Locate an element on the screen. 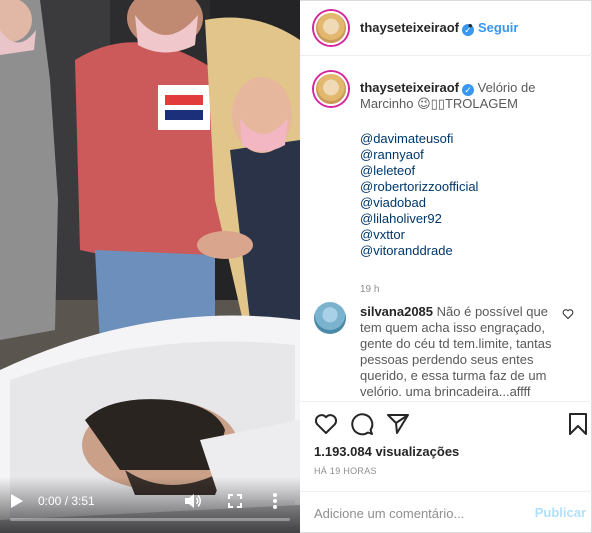  follow-button: Seguir is located at coordinates (498, 27).